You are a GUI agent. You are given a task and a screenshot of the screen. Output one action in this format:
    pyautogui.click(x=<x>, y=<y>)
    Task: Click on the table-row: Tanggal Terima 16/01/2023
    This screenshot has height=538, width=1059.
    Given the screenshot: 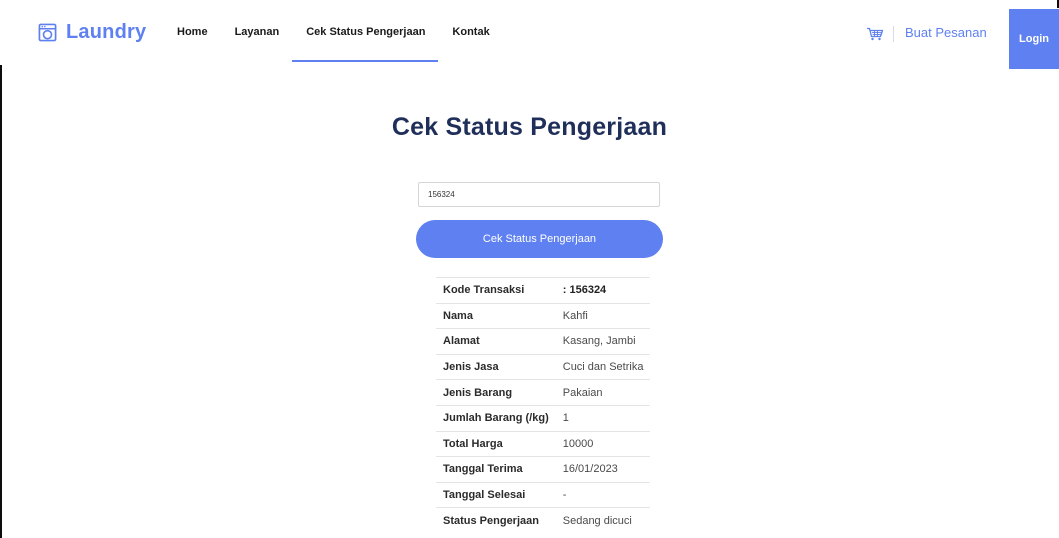 What is the action you would take?
    pyautogui.click(x=543, y=469)
    